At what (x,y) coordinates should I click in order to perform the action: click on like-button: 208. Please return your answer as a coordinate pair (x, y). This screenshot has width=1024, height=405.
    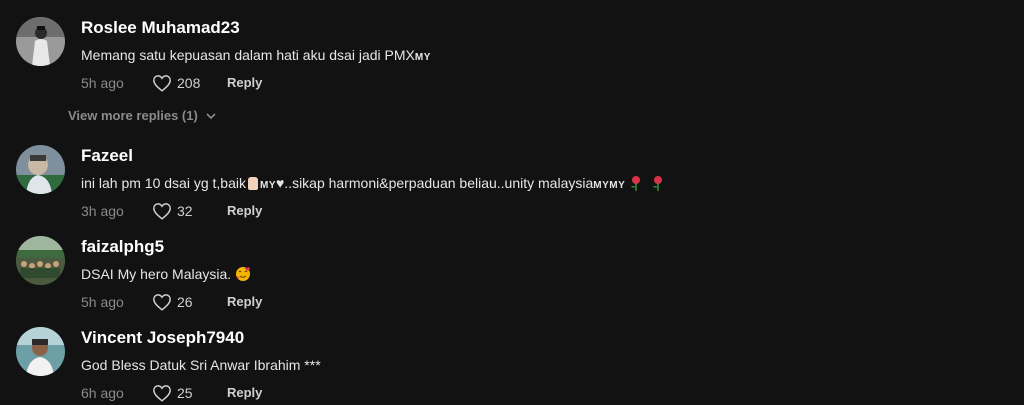
    Looking at the image, I should click on (189, 83).